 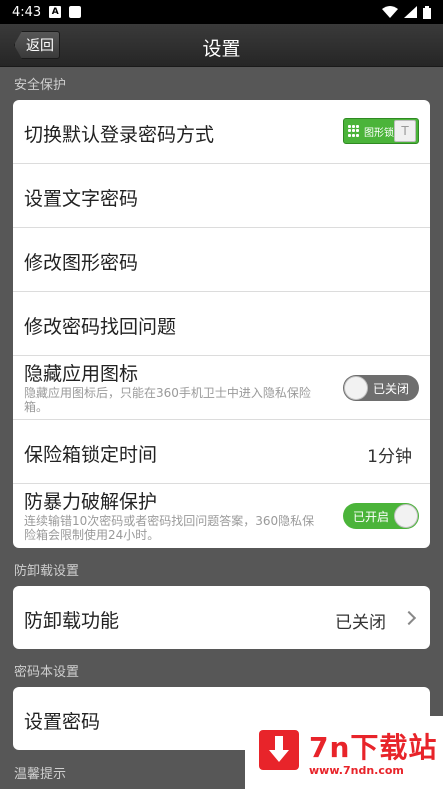 I want to click on download-icon, so click(x=279, y=750).